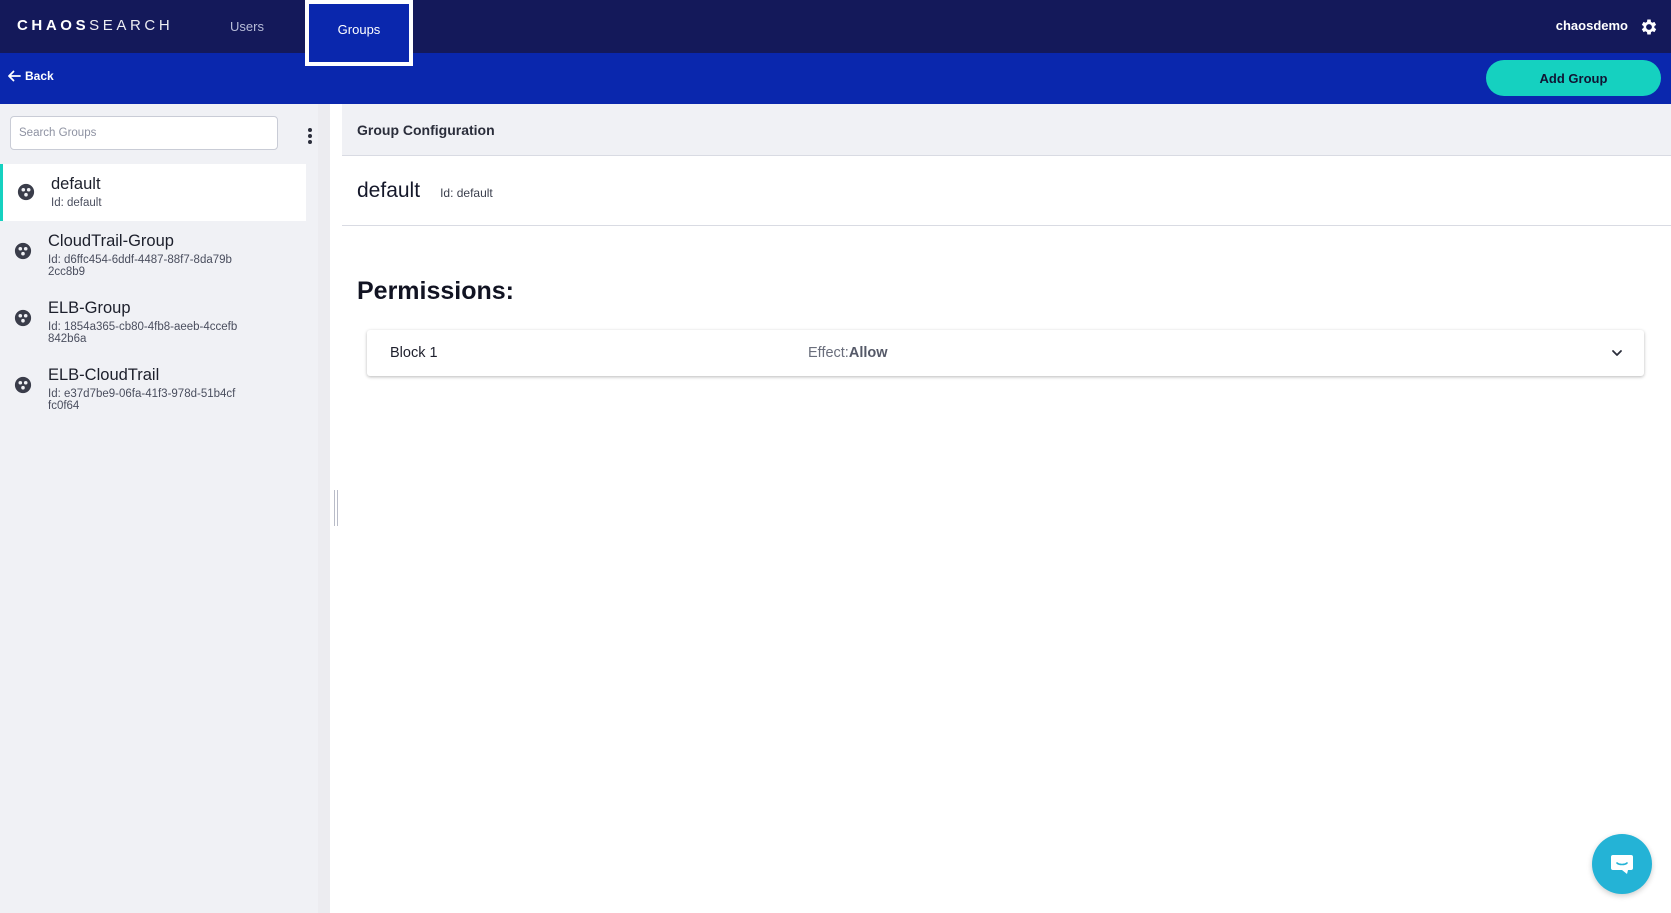 The width and height of the screenshot is (1671, 913). I want to click on tab-users: Users, so click(247, 26).